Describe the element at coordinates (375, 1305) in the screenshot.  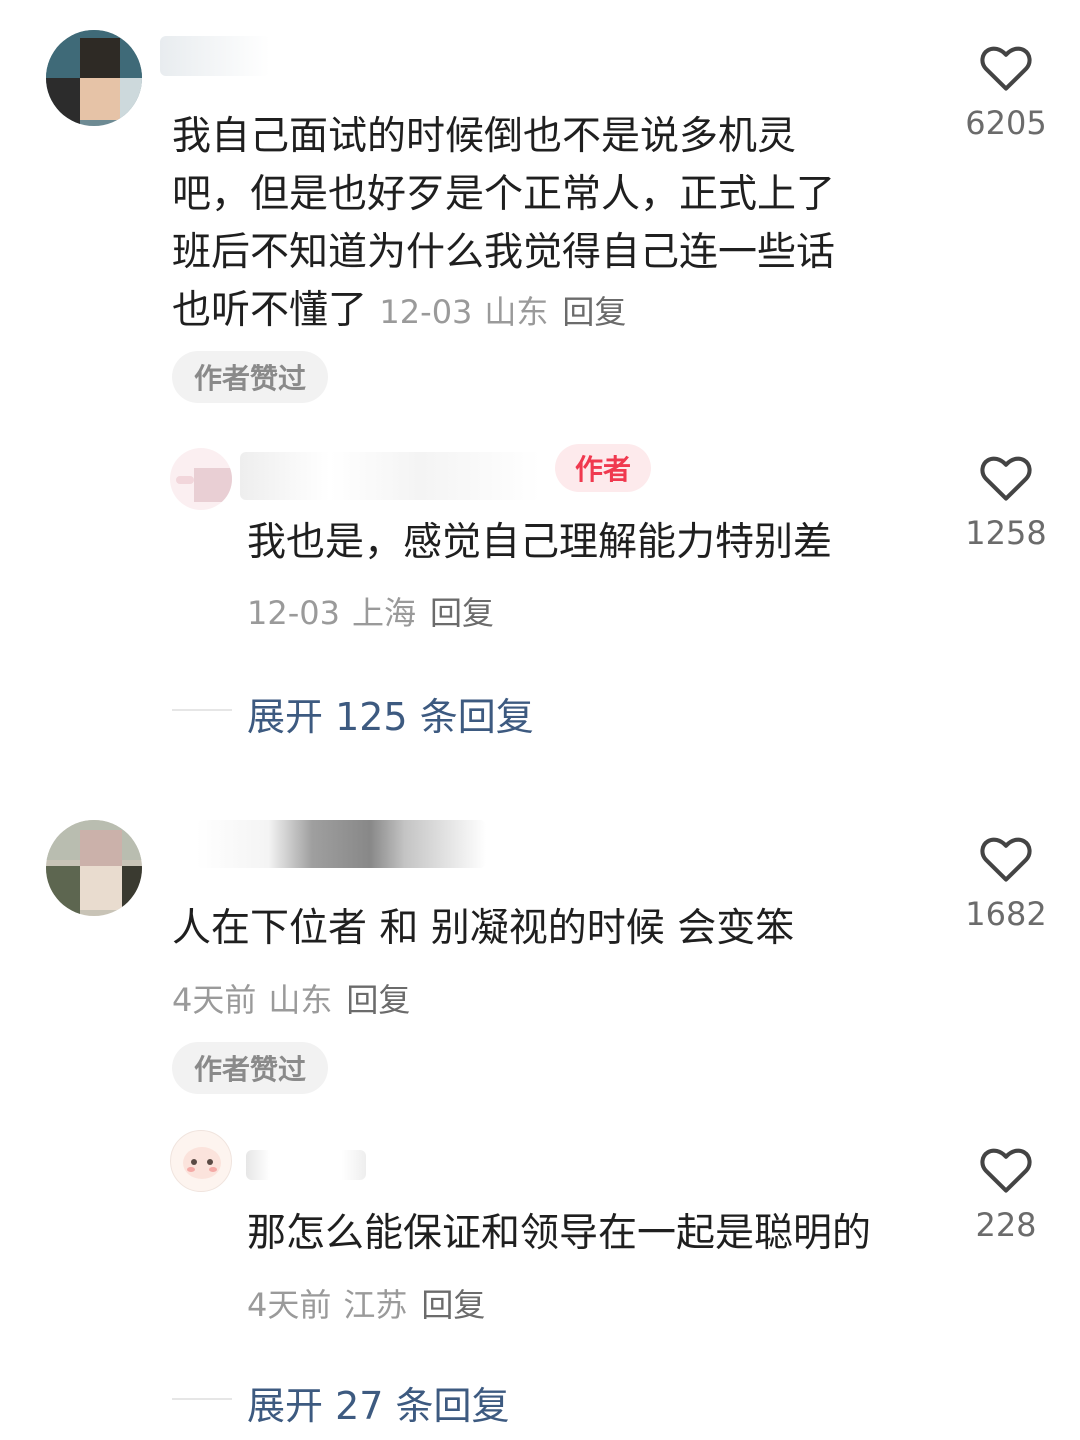
I see `reply-location: 江苏` at that location.